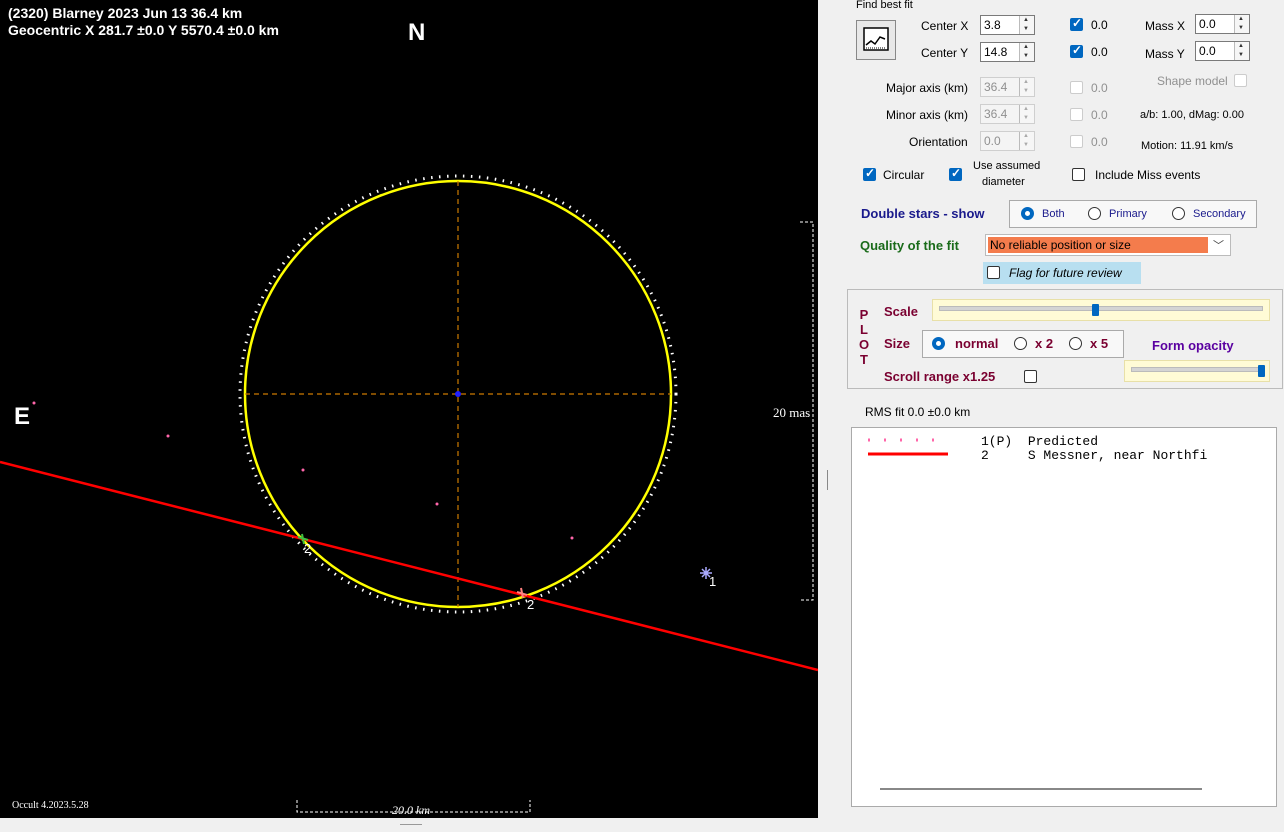  What do you see at coordinates (1187, 146) in the screenshot?
I see `motion-readout: Motion: 11.91 km/s` at bounding box center [1187, 146].